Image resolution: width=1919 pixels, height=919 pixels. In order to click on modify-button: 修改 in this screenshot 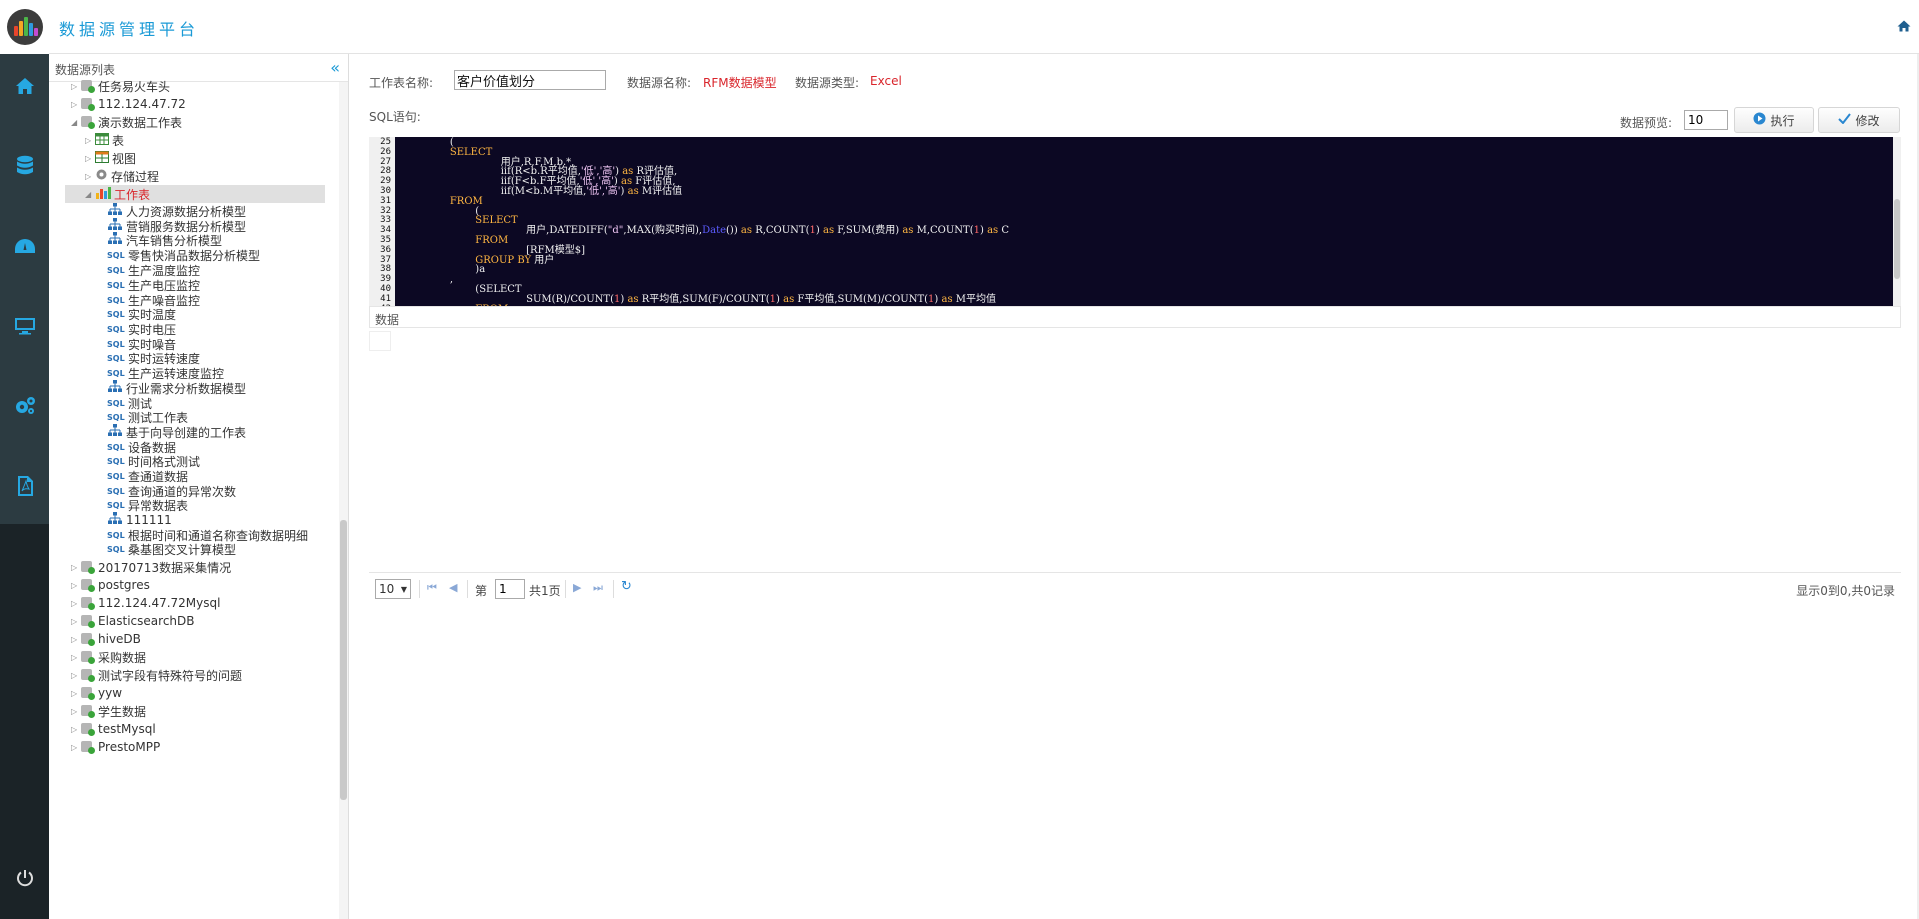, I will do `click(1859, 120)`.